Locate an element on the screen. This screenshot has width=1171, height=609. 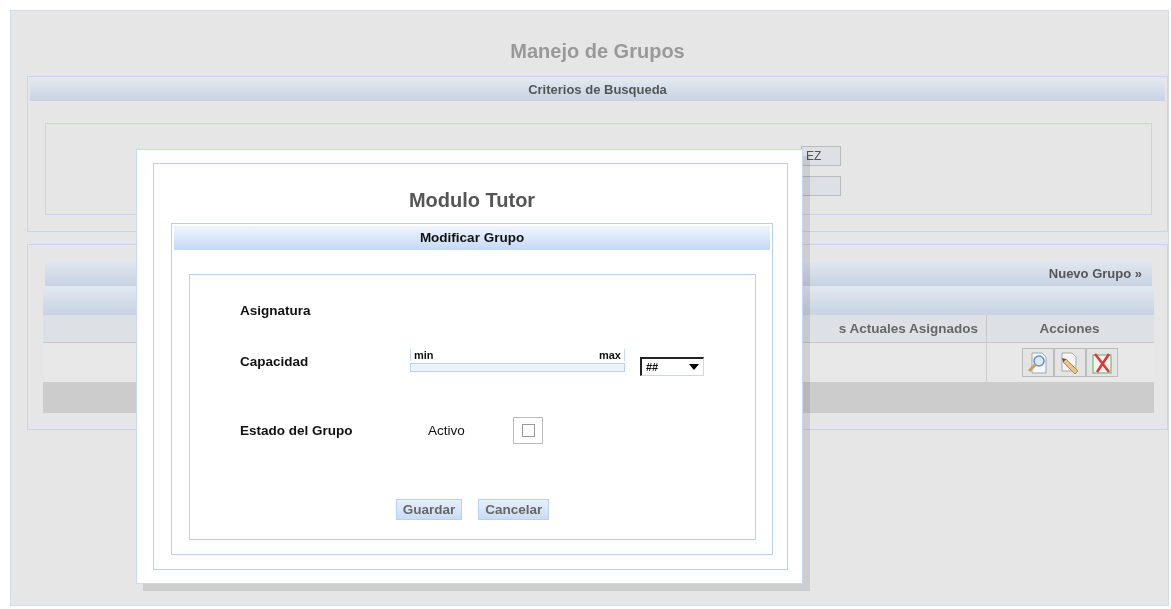
section-header: Criterios de Busqueda is located at coordinates (597, 90).